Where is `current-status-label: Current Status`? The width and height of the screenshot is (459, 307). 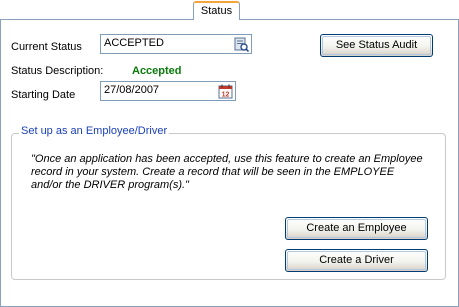
current-status-label: Current Status is located at coordinates (46, 47).